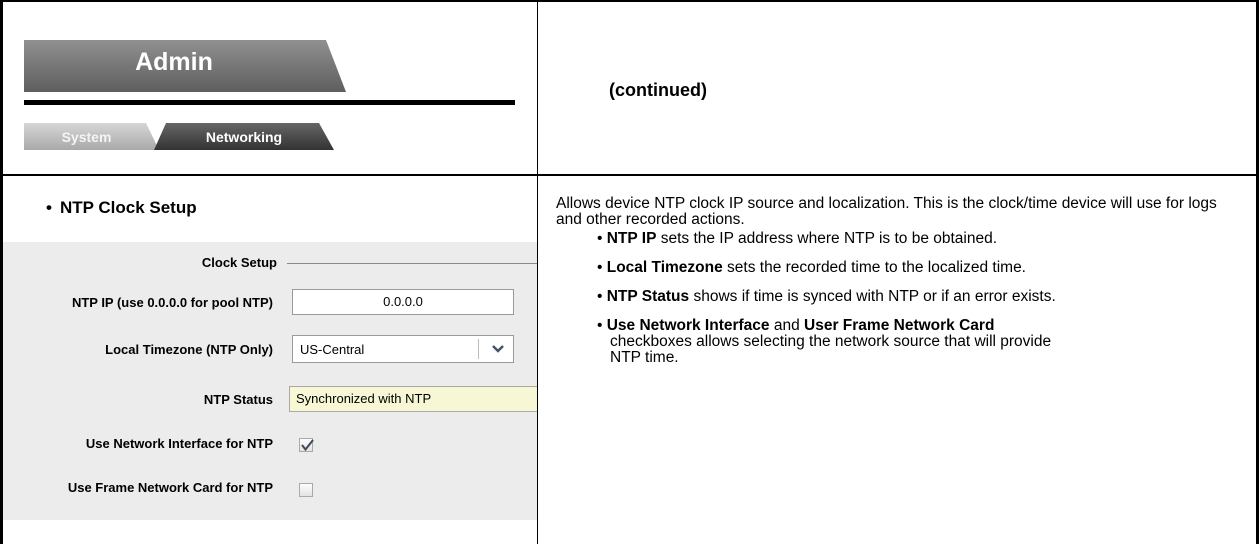  I want to click on bullet-term-1: Use Network Interface, so click(688, 325).